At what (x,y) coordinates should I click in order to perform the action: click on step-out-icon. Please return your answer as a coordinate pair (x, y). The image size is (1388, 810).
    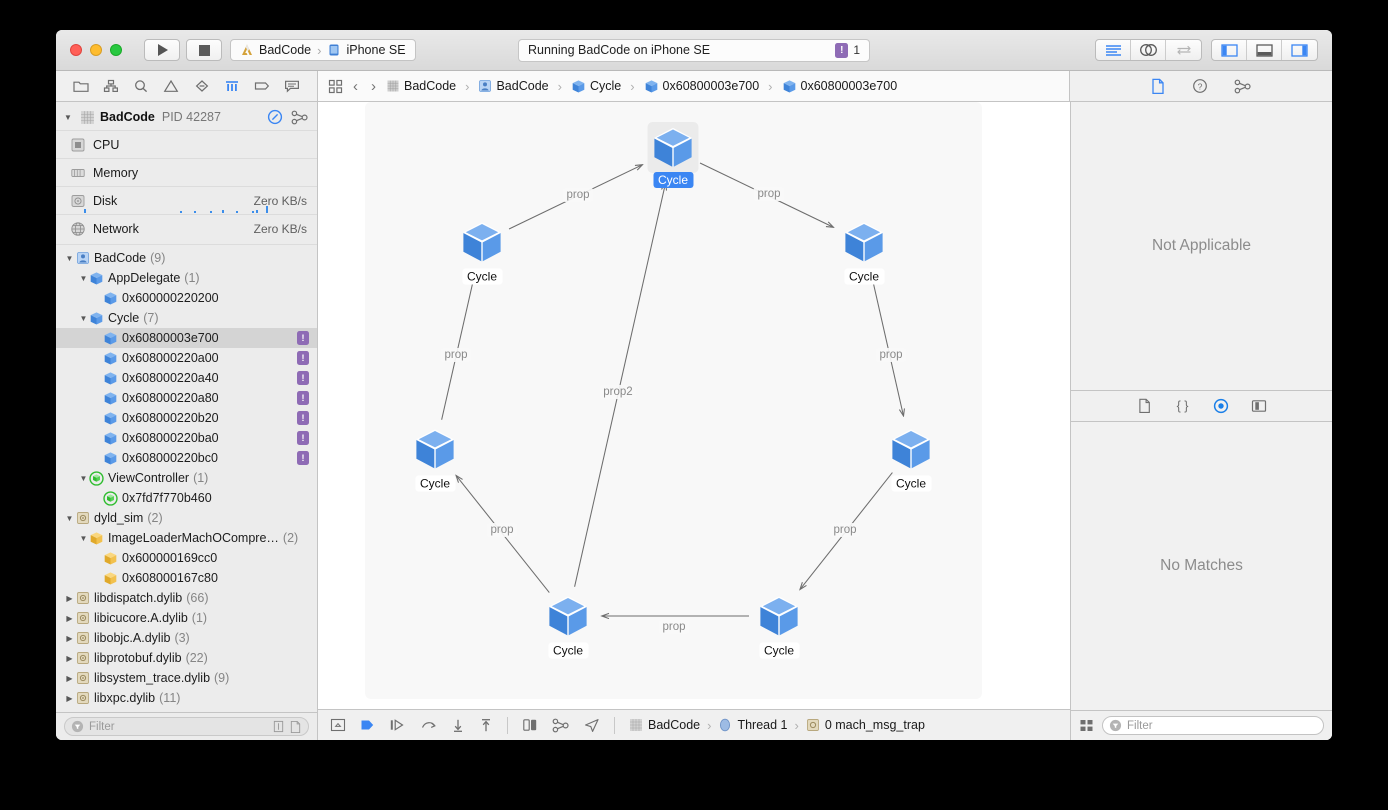
    Looking at the image, I should click on (458, 725).